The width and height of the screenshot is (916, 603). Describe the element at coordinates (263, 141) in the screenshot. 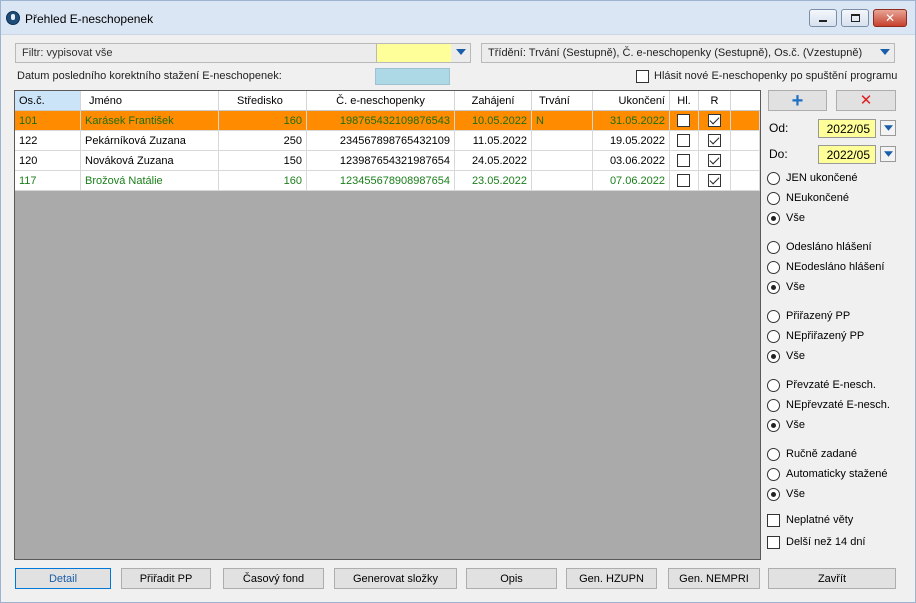

I see `cell-stredisko: 250` at that location.